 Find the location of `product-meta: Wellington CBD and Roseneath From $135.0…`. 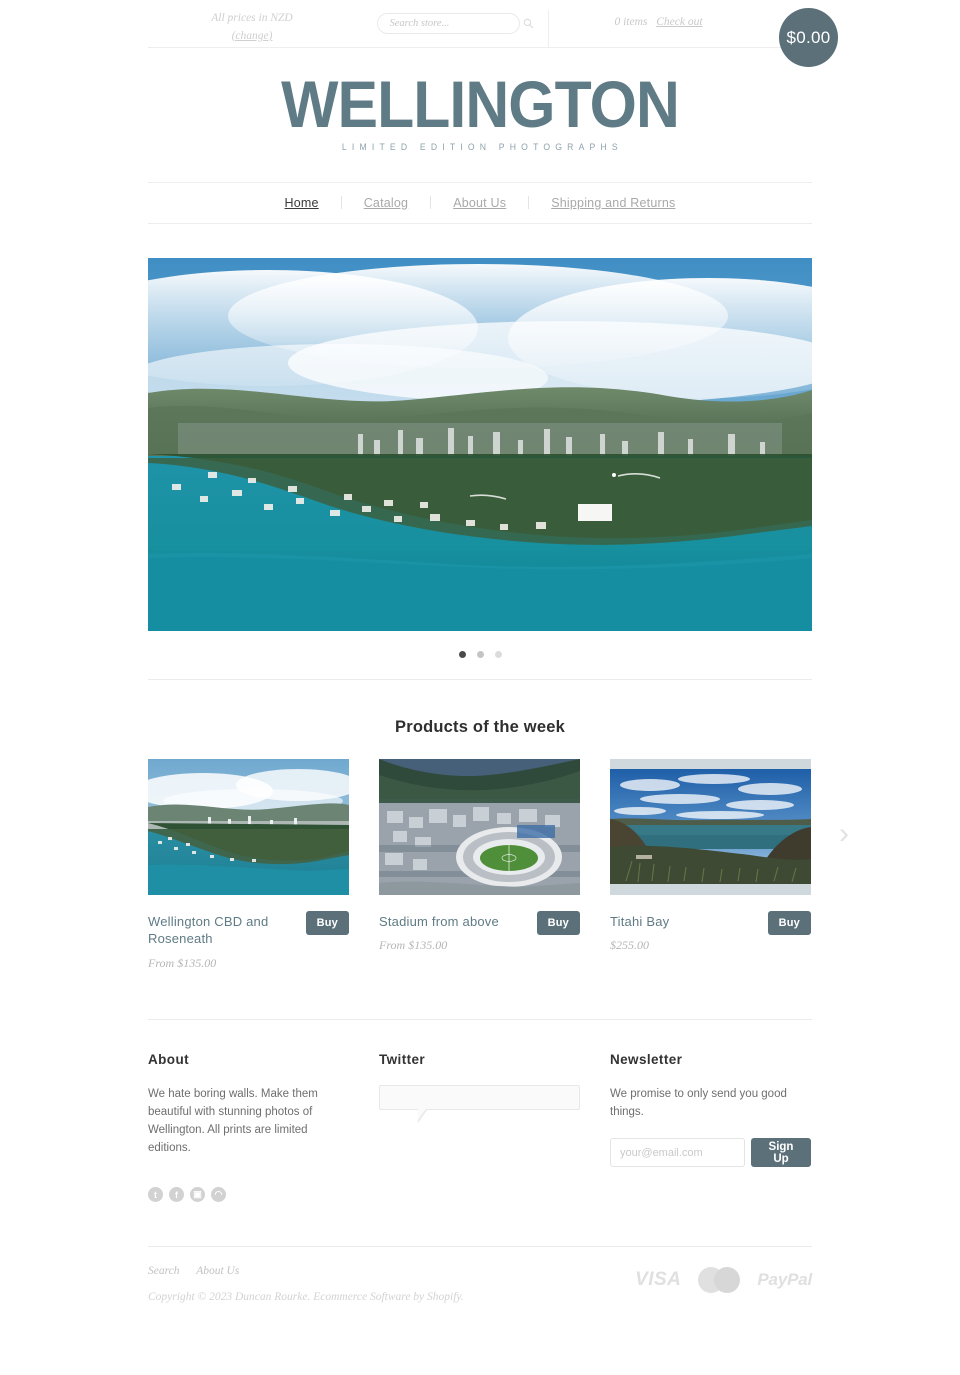

product-meta: Wellington CBD and Roseneath From $135.0… is located at coordinates (248, 933).